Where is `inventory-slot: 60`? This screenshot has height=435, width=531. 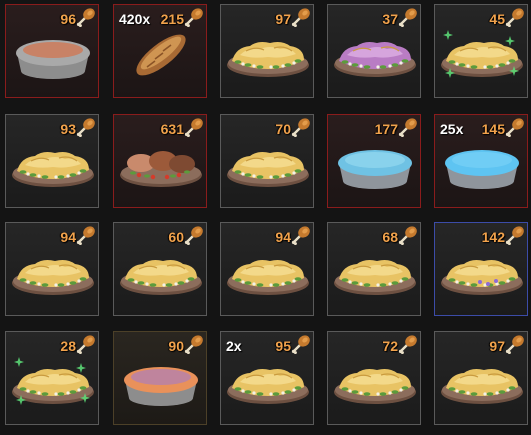 inventory-slot: 60 is located at coordinates (160, 269).